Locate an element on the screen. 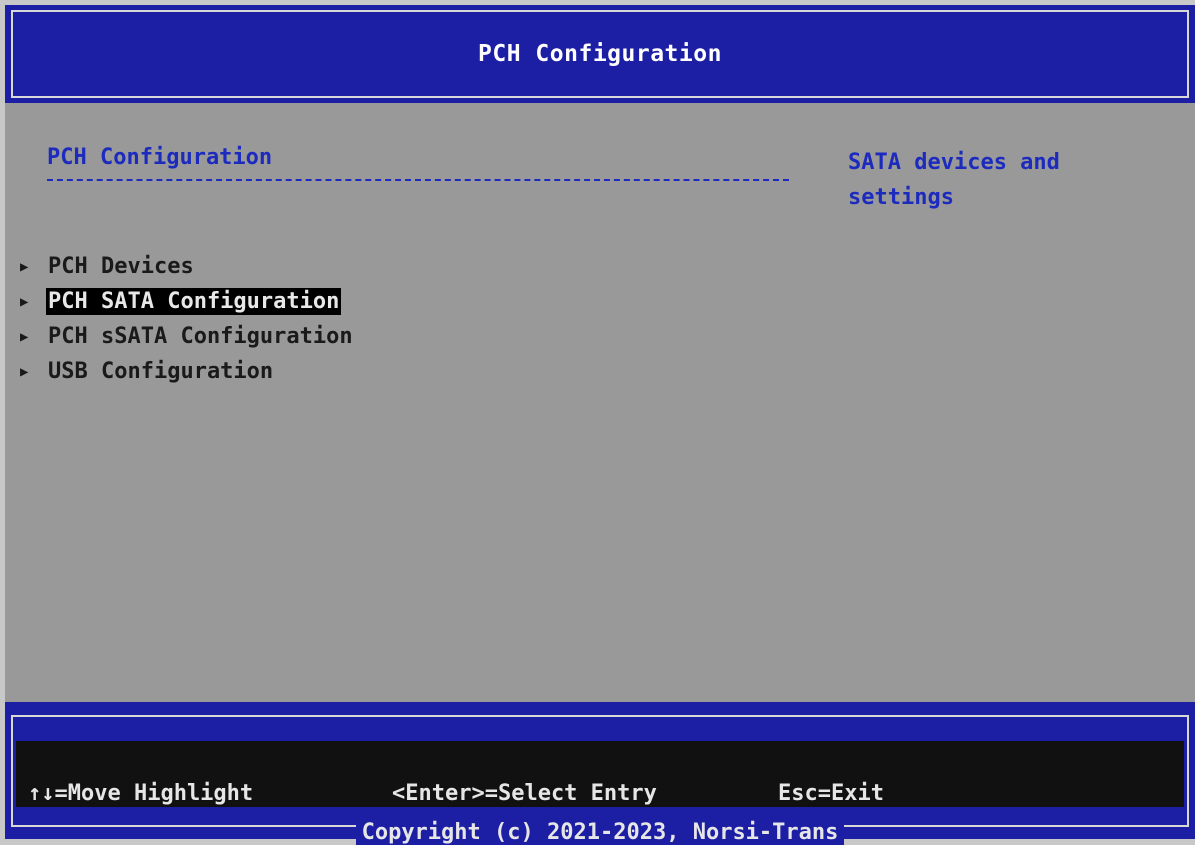 This screenshot has height=845, width=1195. menu-item-pch-devices: ▶ PCH Devices is located at coordinates (187, 266).